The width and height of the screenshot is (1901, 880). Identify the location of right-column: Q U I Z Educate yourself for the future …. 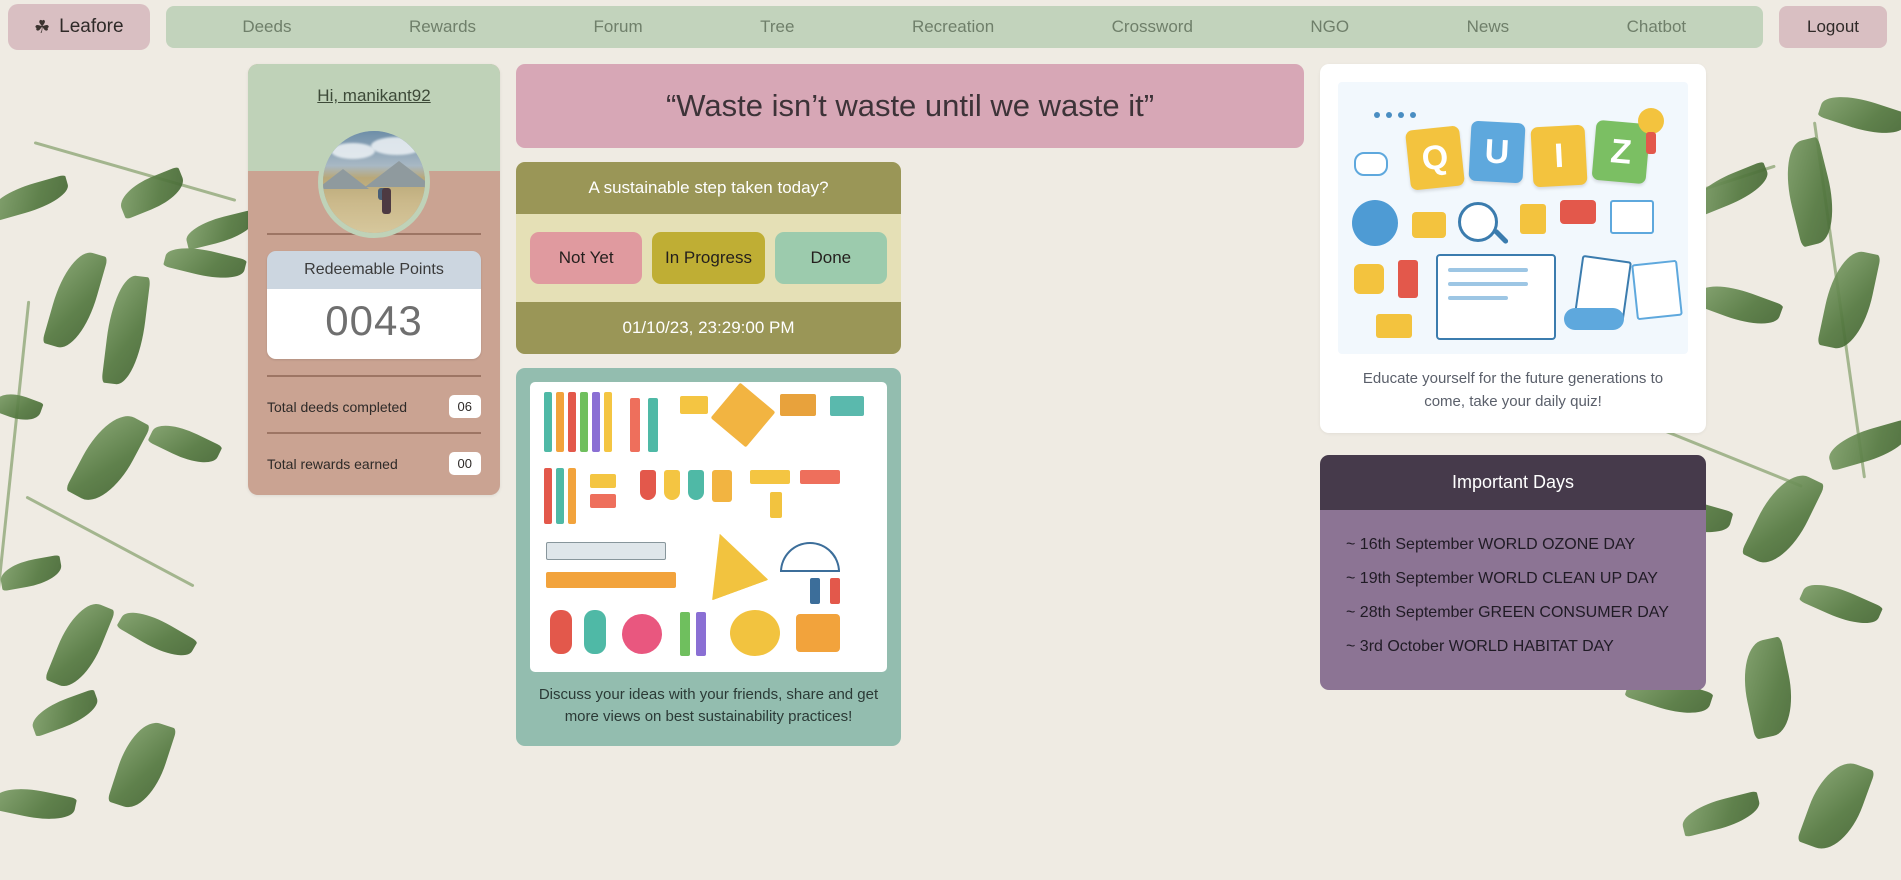
(1513, 377).